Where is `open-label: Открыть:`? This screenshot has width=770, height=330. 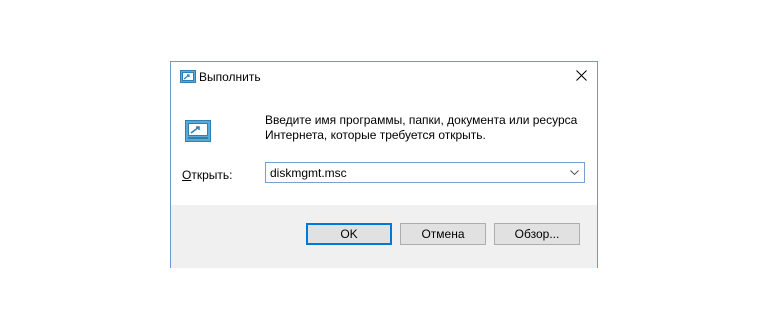 open-label: Открыть: is located at coordinates (207, 175).